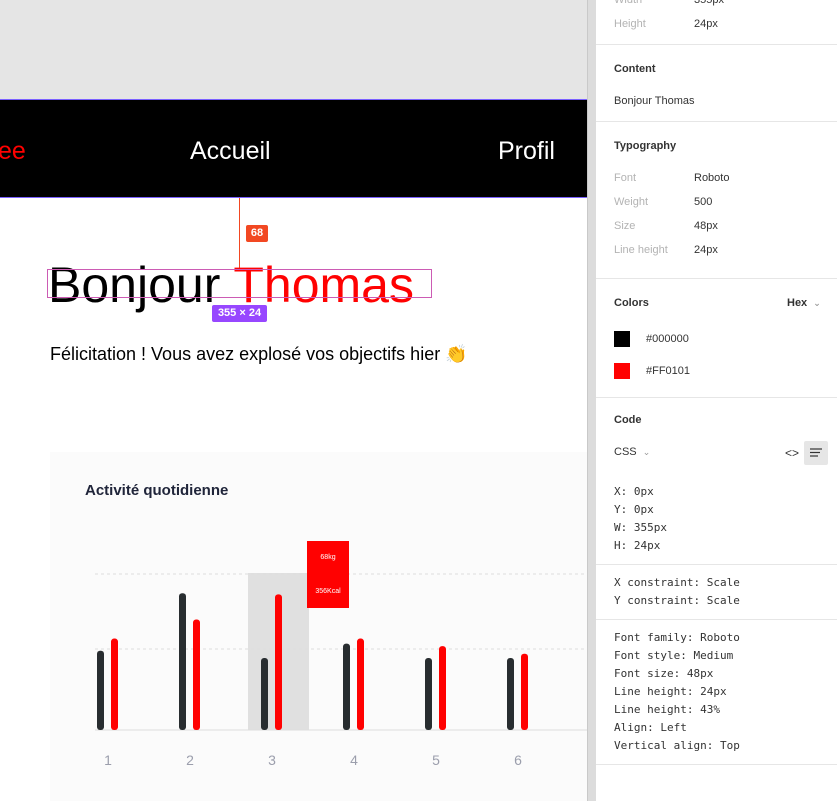 The image size is (837, 801). Describe the element at coordinates (354, 760) in the screenshot. I see `x-tick-label: 4` at that location.